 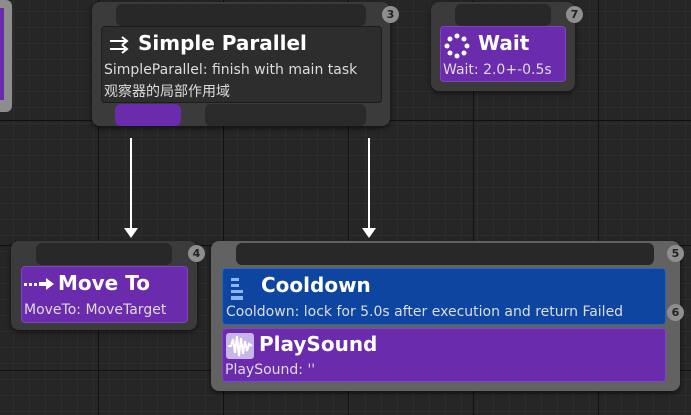 What do you see at coordinates (316, 285) in the screenshot?
I see `node-title: Cooldown` at bounding box center [316, 285].